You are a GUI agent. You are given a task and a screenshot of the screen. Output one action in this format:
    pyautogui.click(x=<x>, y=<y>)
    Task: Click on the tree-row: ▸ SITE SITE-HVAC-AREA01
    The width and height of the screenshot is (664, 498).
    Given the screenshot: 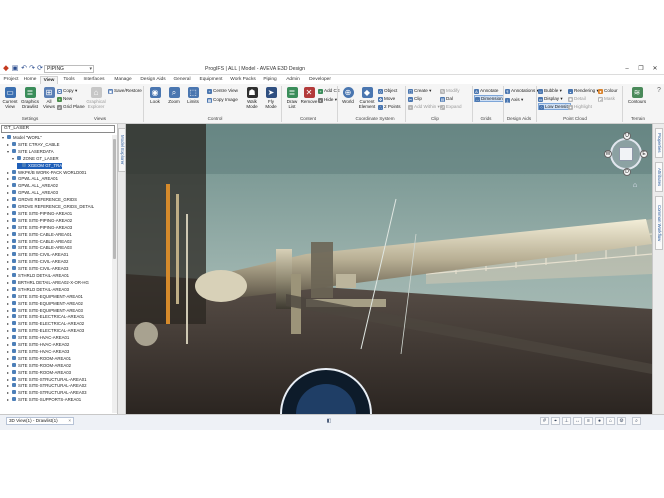 What is the action you would take?
    pyautogui.click(x=38, y=338)
    